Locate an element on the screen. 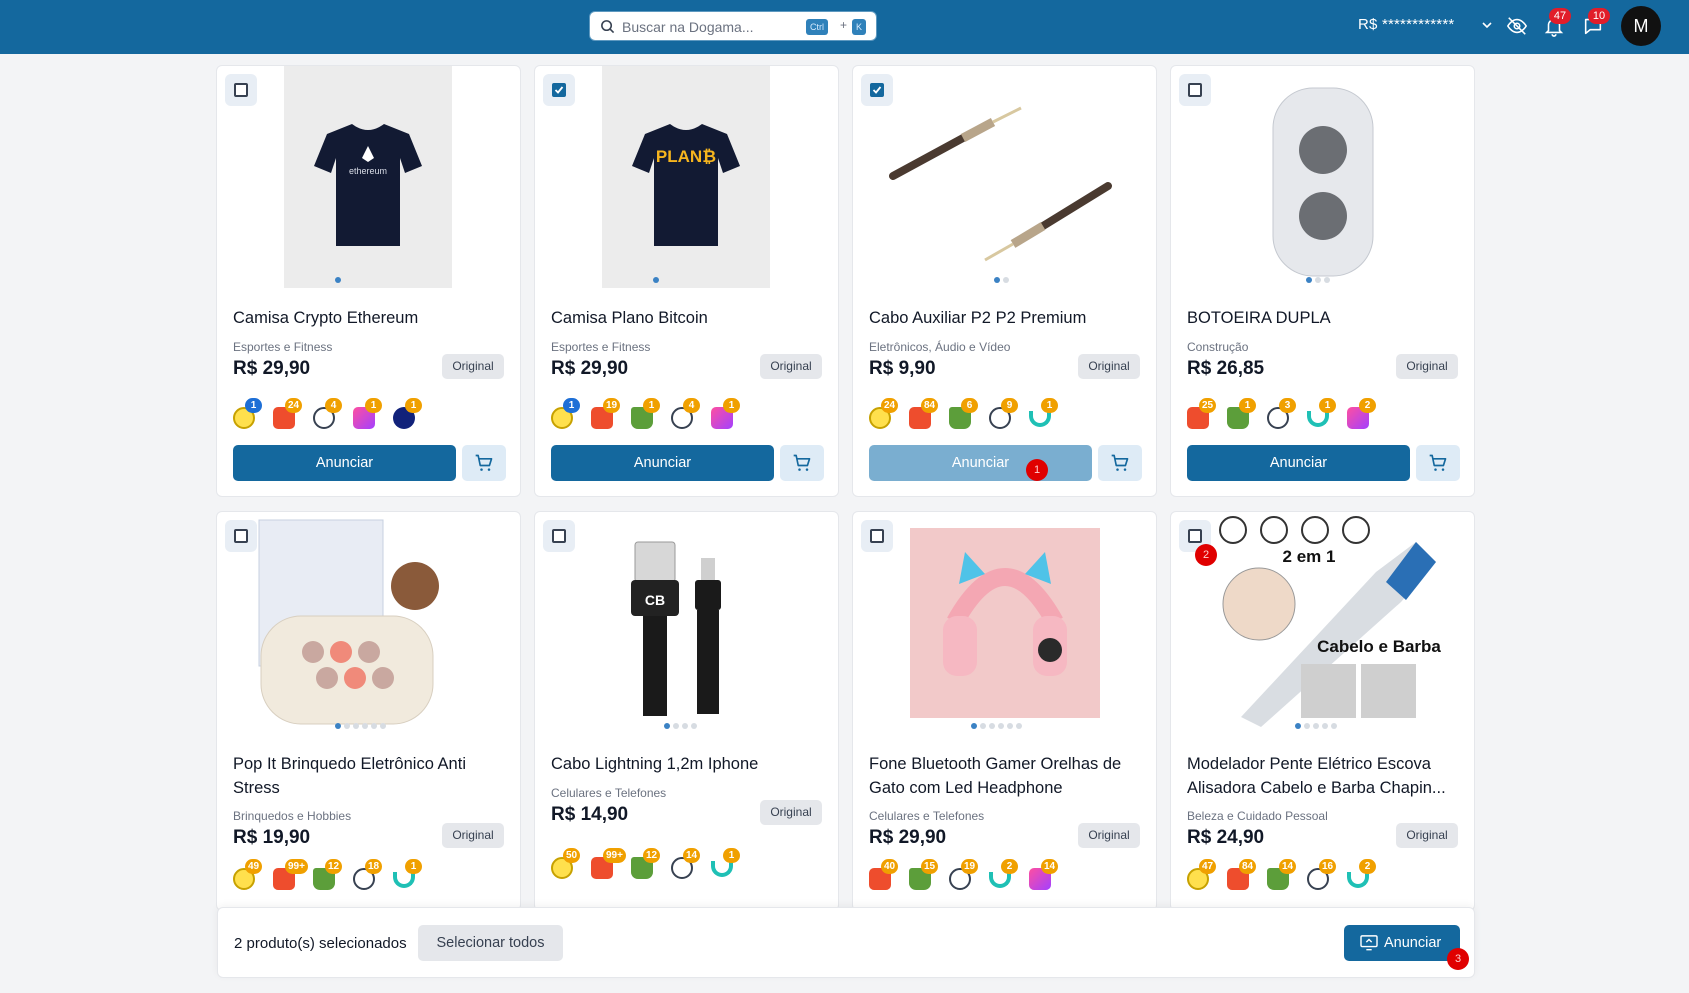  messages-badge: 10 is located at coordinates (1599, 16).